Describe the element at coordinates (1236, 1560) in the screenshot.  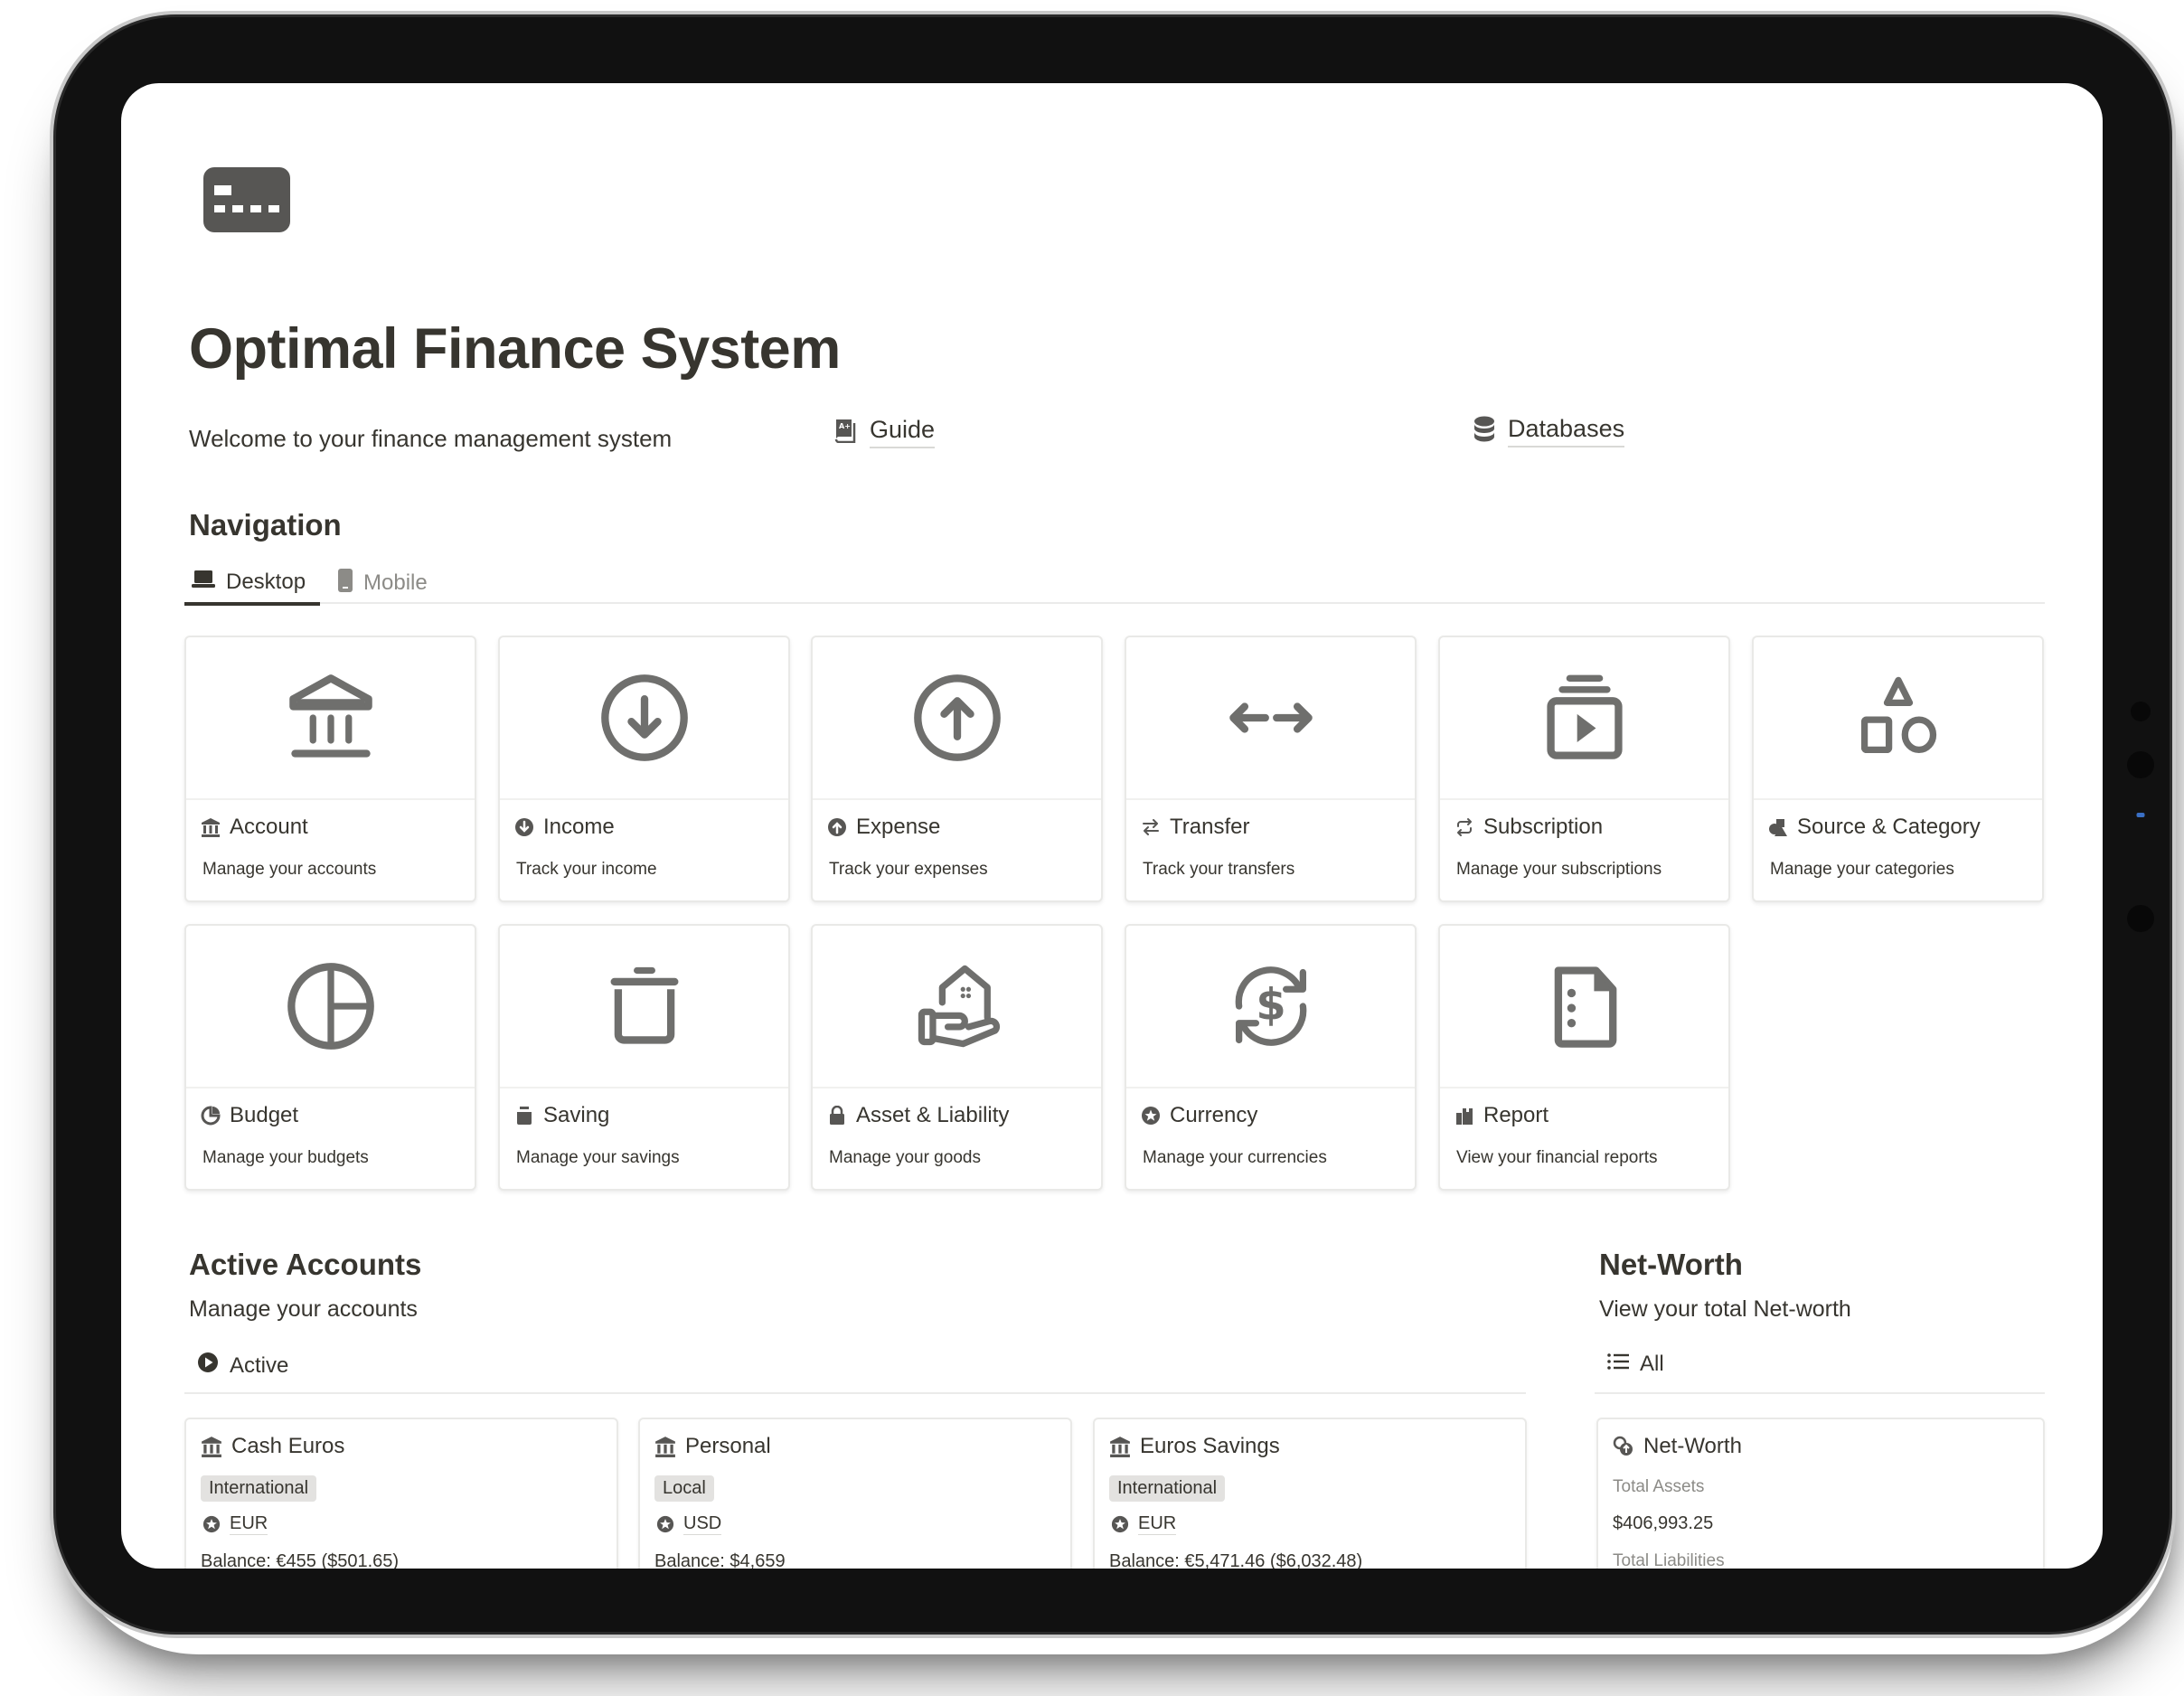
I see `account-balance: Balance: €5,471.46 ($6,032.48)` at that location.